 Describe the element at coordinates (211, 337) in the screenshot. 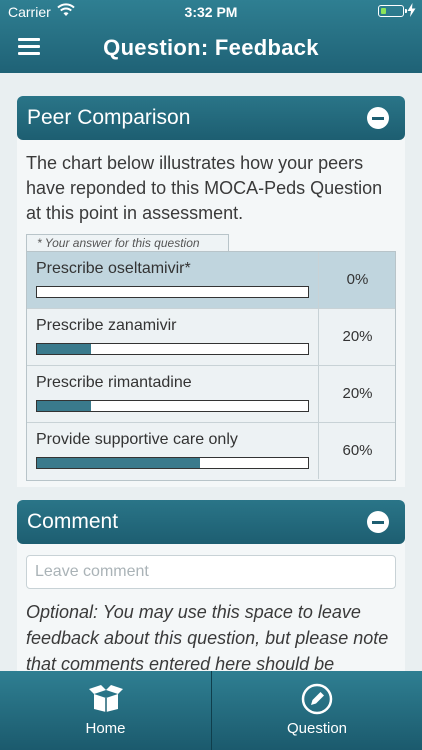

I see `answer-row: Prescribe zanamivir 20%` at that location.